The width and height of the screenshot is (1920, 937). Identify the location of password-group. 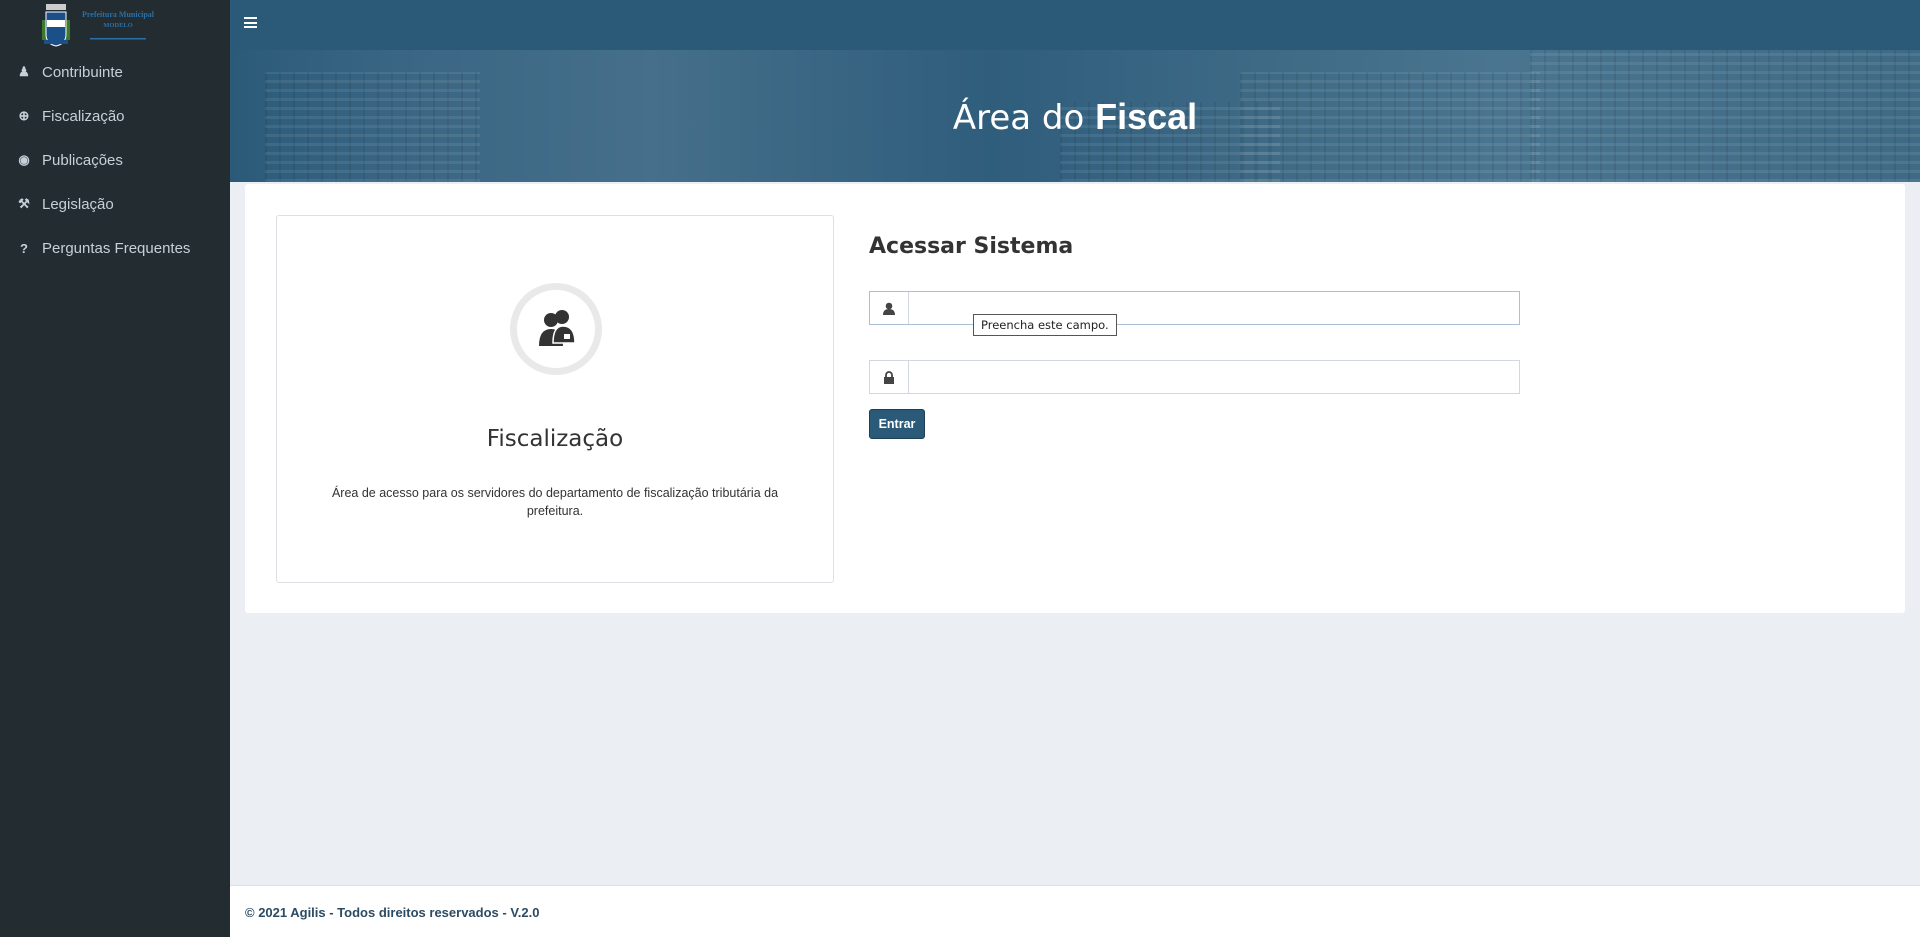
(1194, 377).